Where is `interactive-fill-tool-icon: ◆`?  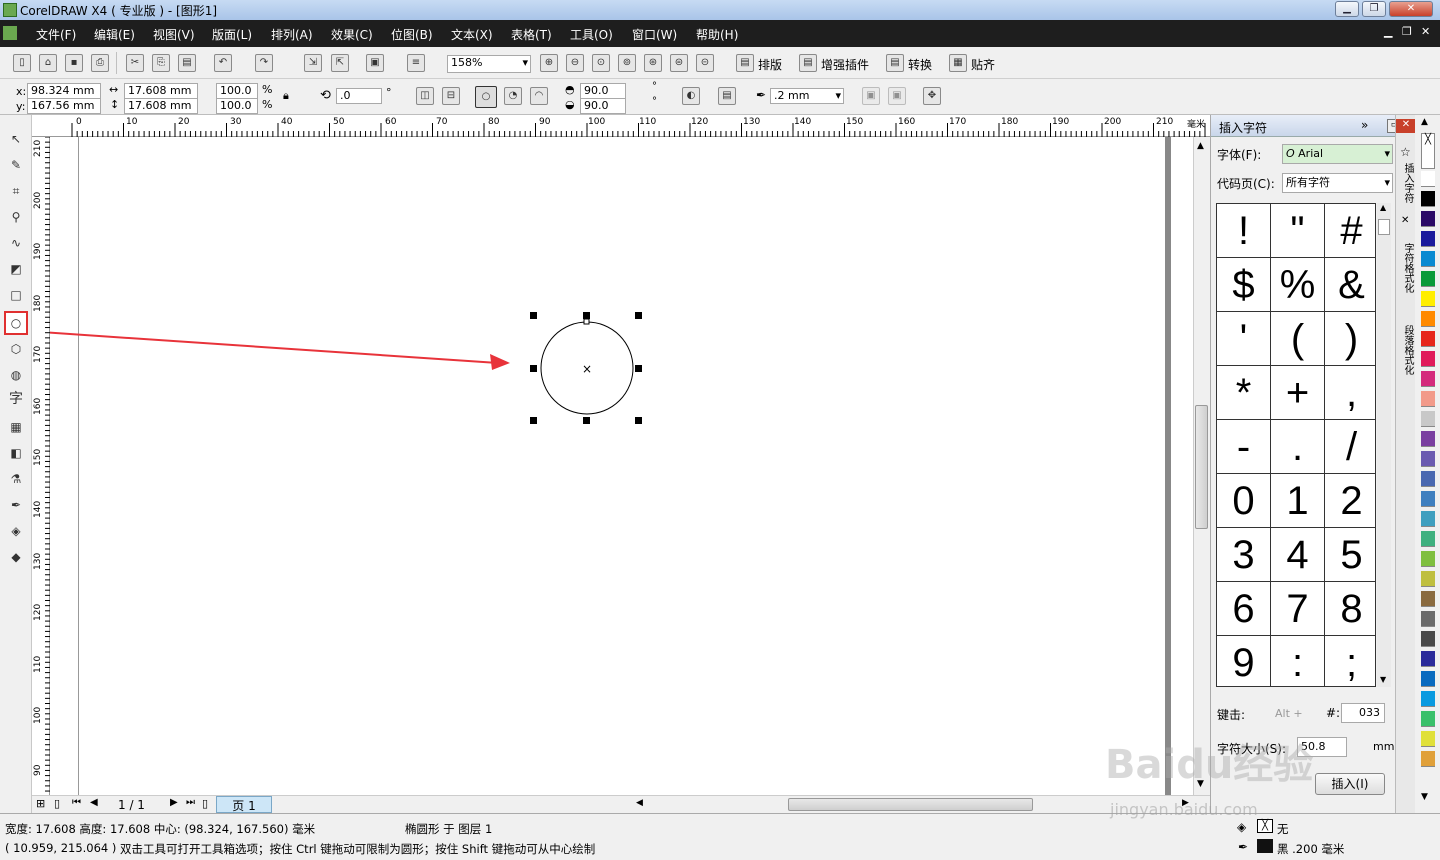 interactive-fill-tool-icon: ◆ is located at coordinates (16, 557).